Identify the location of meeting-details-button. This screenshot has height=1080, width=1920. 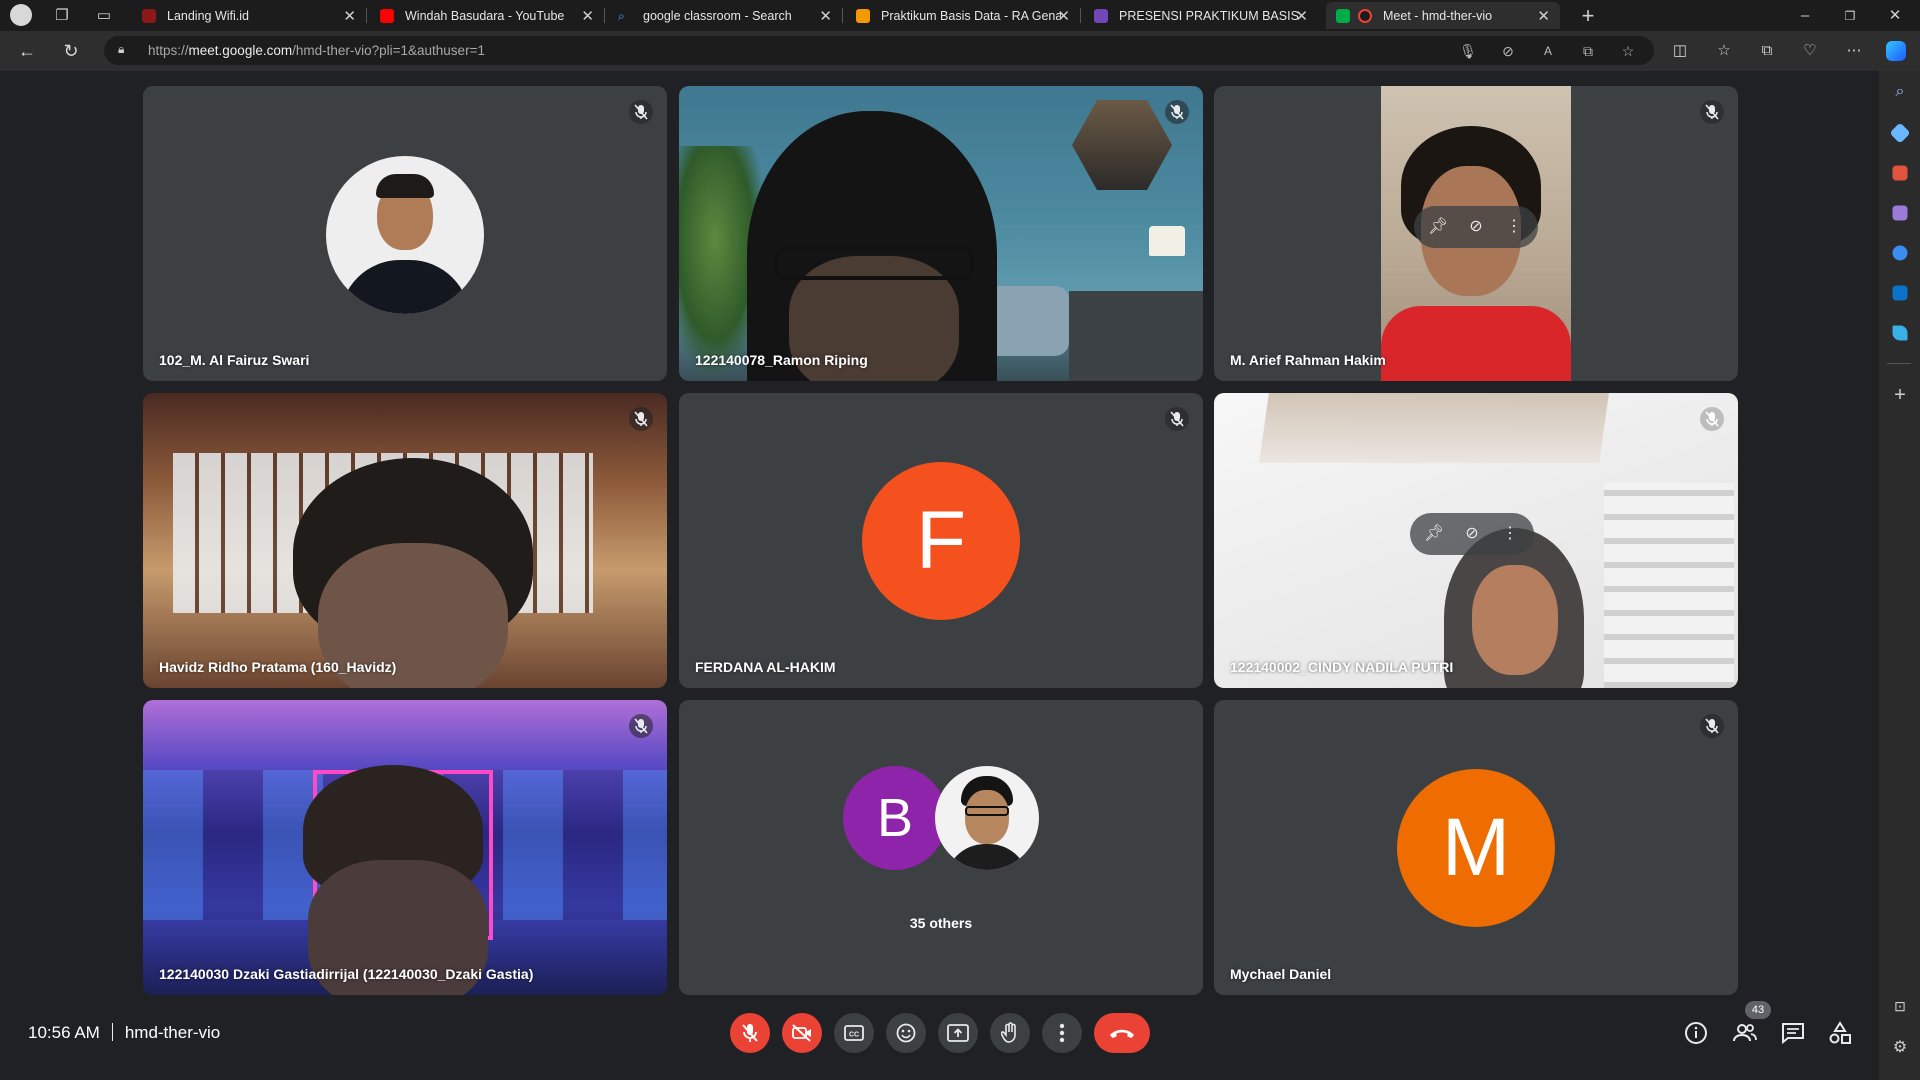
(1696, 1033).